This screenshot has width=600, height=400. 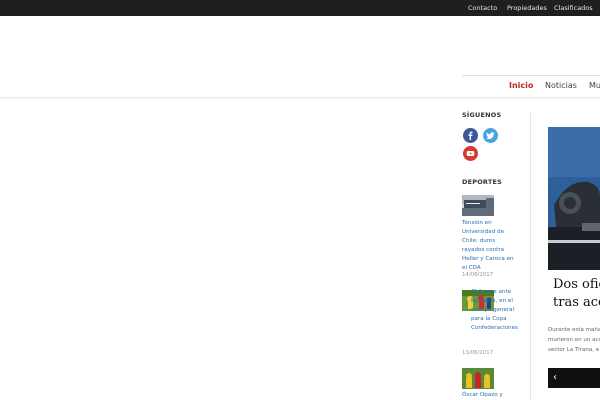 I want to click on sports-section-title: DEPORTES, so click(x=482, y=182).